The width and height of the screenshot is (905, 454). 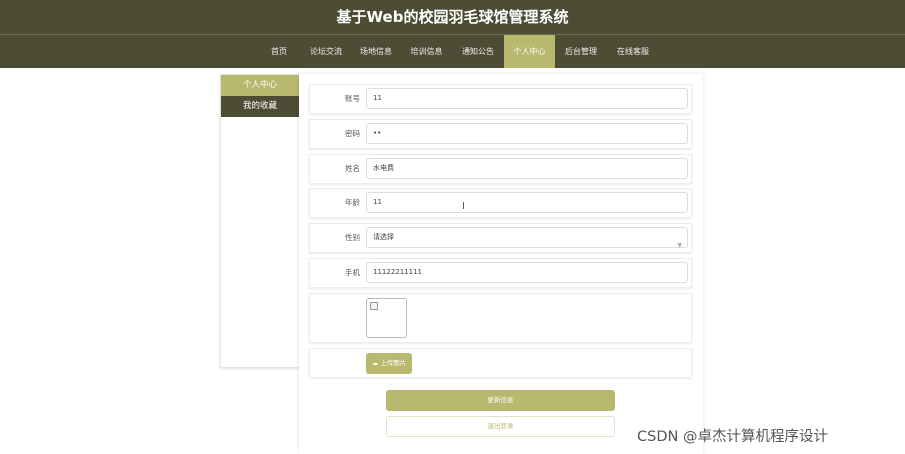 I want to click on gender-select-value: 请选择, so click(x=383, y=237).